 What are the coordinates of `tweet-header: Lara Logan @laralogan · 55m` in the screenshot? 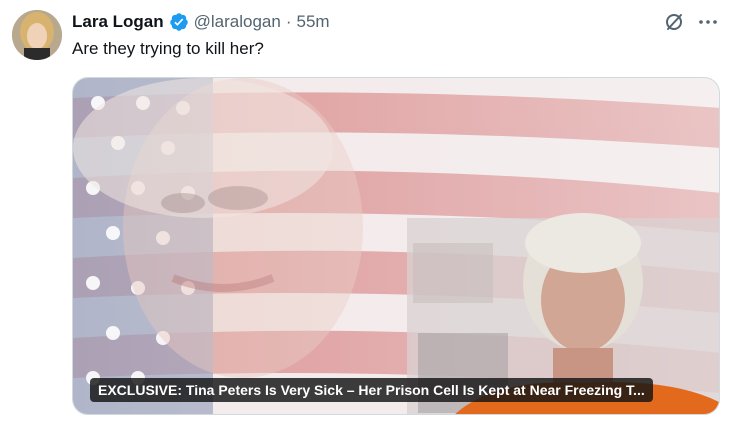 It's located at (201, 22).